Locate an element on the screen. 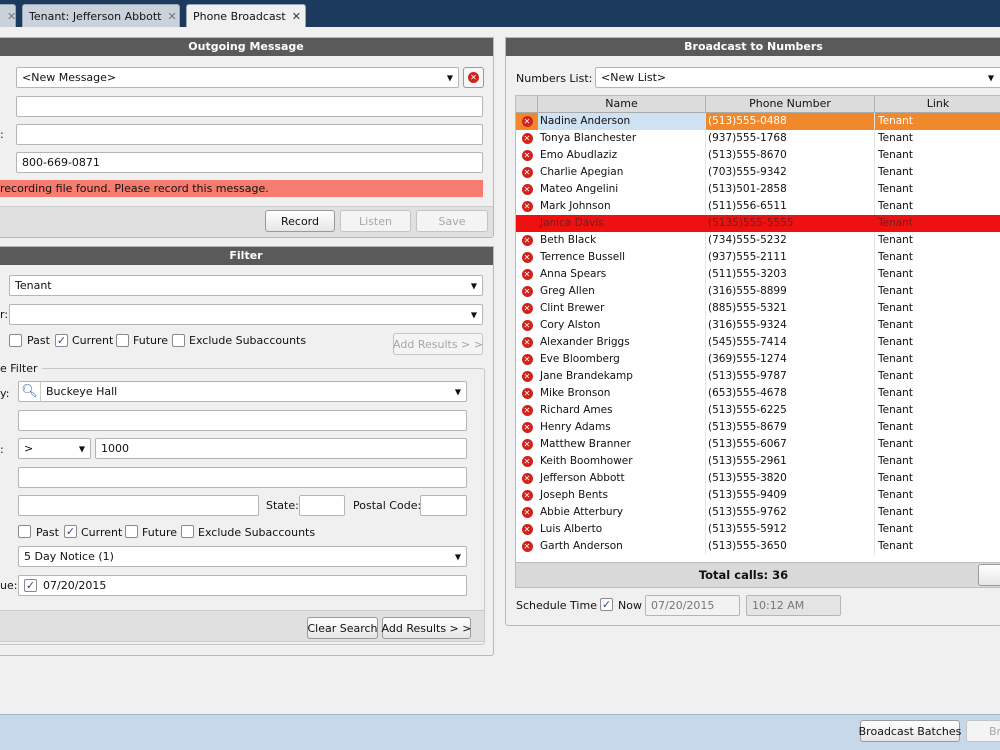  schedule-date-input: 07/20/2015 is located at coordinates (692, 605).